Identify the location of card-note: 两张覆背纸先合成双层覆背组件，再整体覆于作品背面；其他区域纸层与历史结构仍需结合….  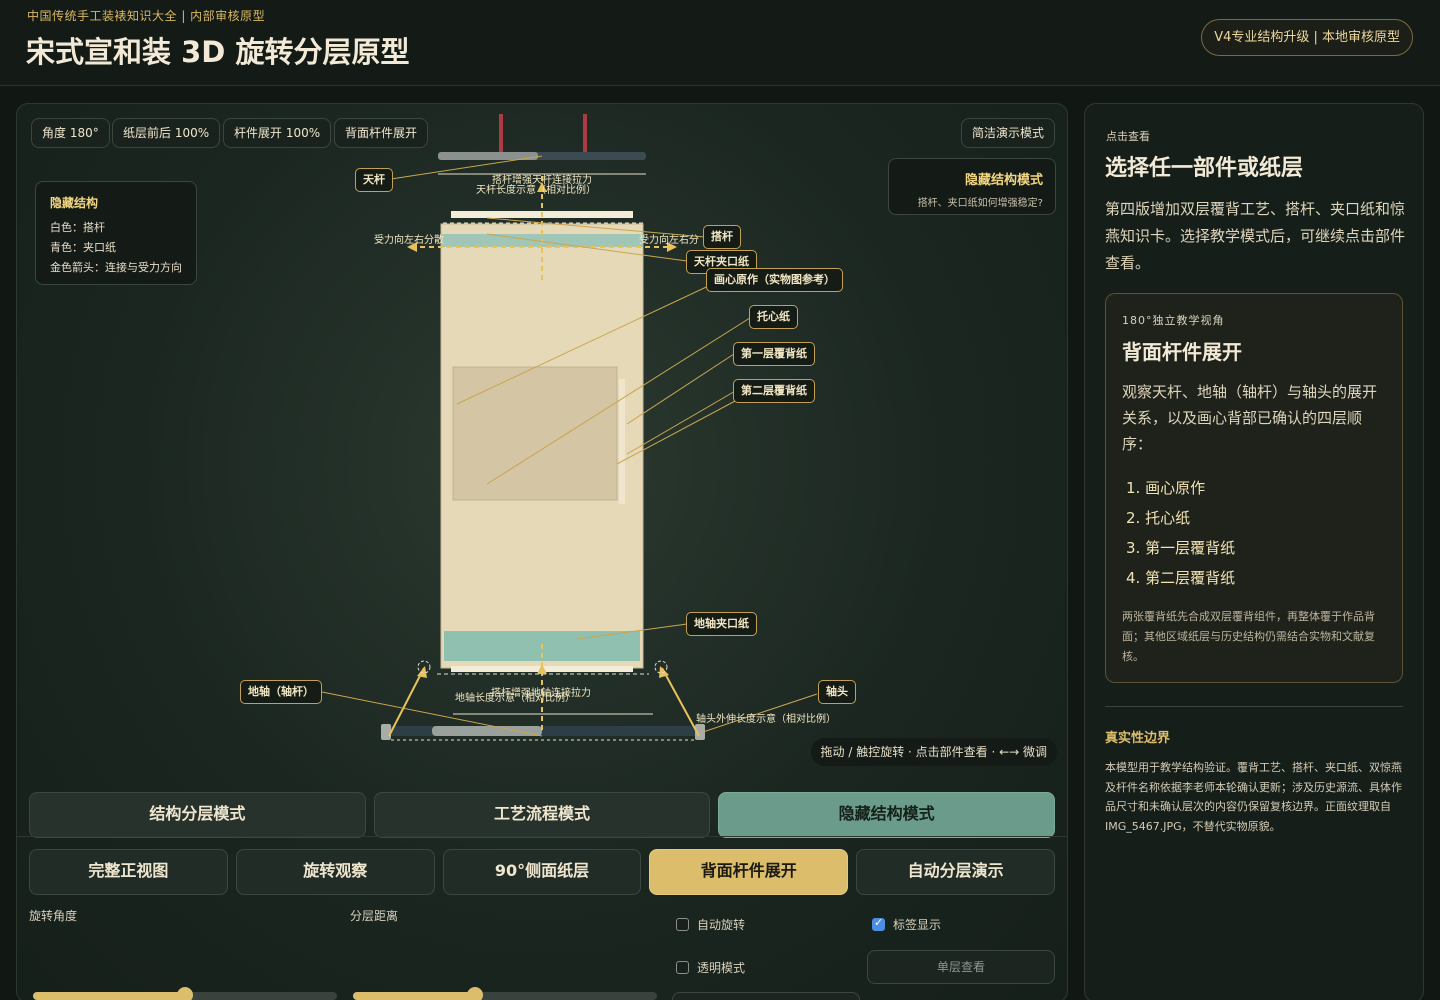
(1248, 636).